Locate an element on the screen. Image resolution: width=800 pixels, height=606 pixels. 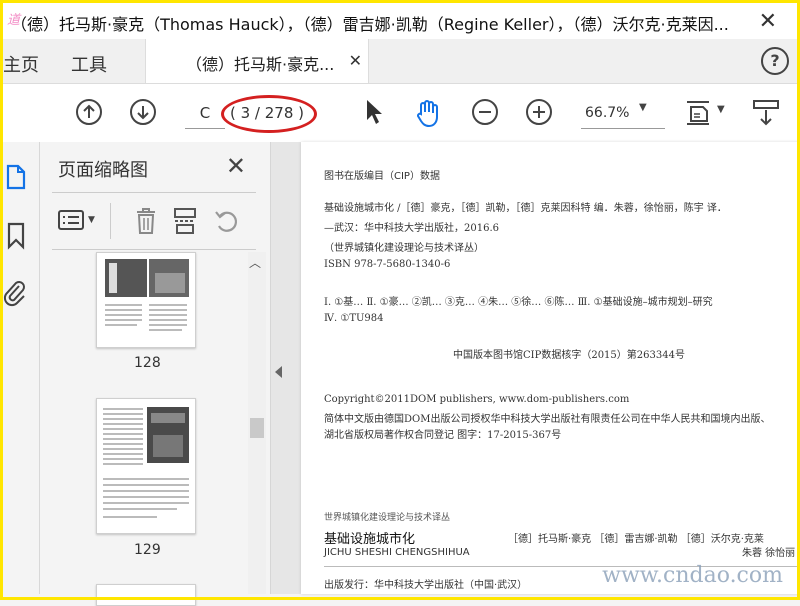
extract-pages-icon is located at coordinates (185, 221).